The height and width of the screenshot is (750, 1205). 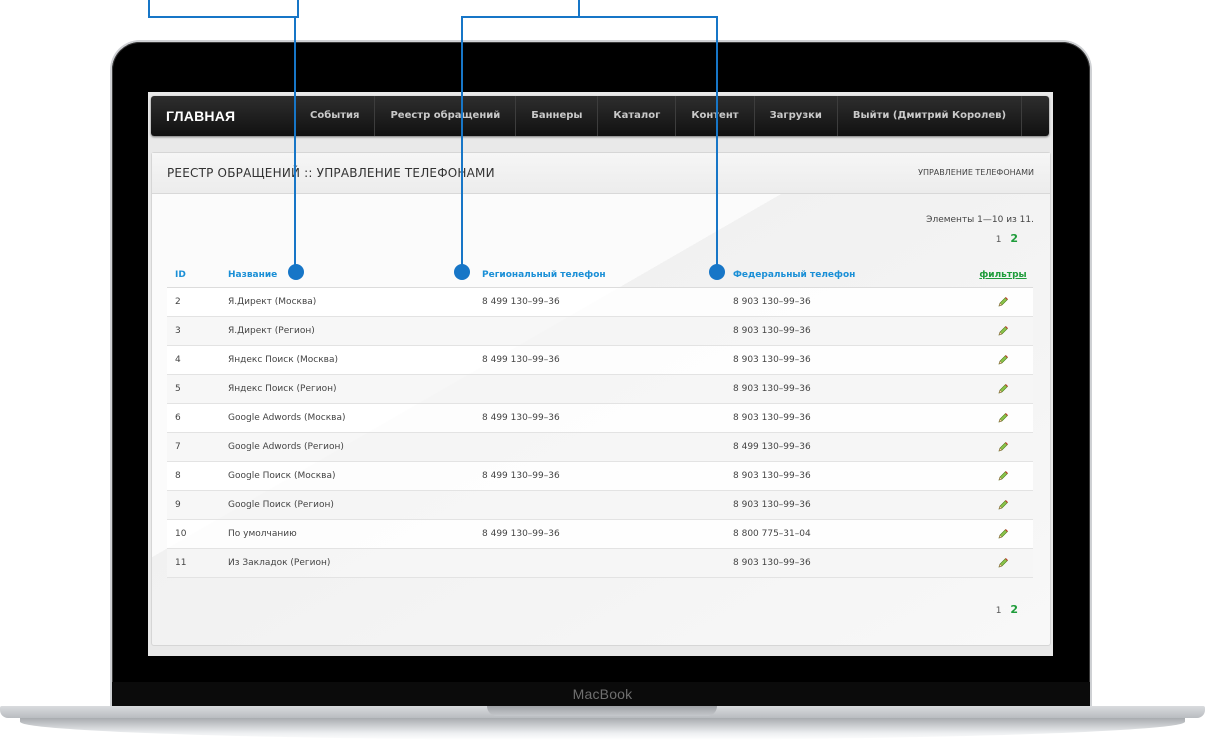 What do you see at coordinates (347, 331) in the screenshot?
I see `cell-name: Я.Директ (Регион)` at bounding box center [347, 331].